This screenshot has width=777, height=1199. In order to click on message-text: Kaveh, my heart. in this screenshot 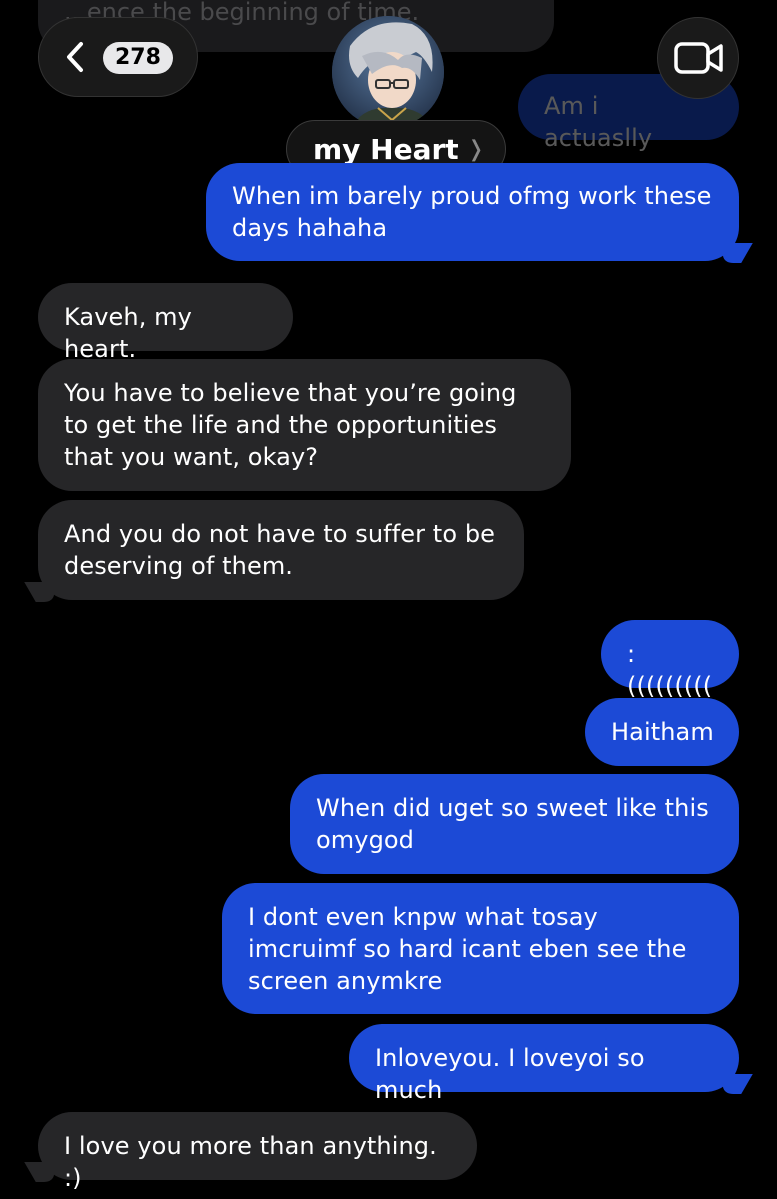, I will do `click(128, 333)`.